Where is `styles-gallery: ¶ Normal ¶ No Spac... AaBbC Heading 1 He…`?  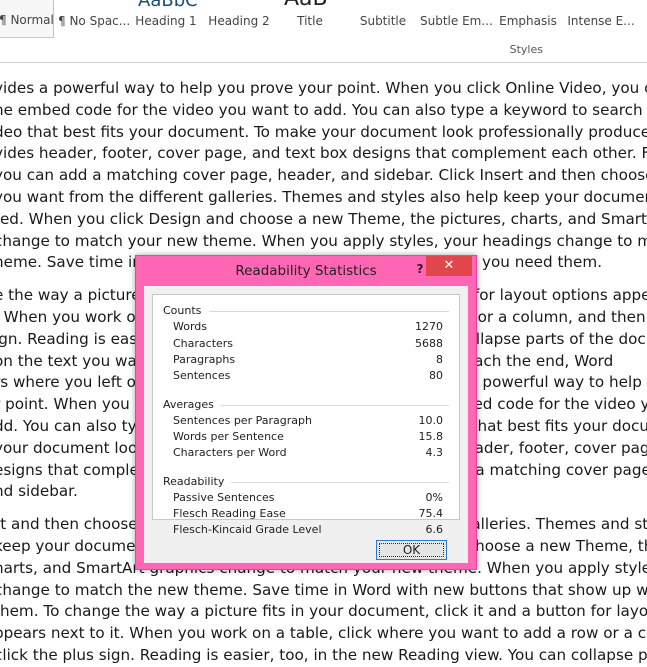
styles-gallery: ¶ Normal ¶ No Spac... AaBbC Heading 1 He… is located at coordinates (323, 31).